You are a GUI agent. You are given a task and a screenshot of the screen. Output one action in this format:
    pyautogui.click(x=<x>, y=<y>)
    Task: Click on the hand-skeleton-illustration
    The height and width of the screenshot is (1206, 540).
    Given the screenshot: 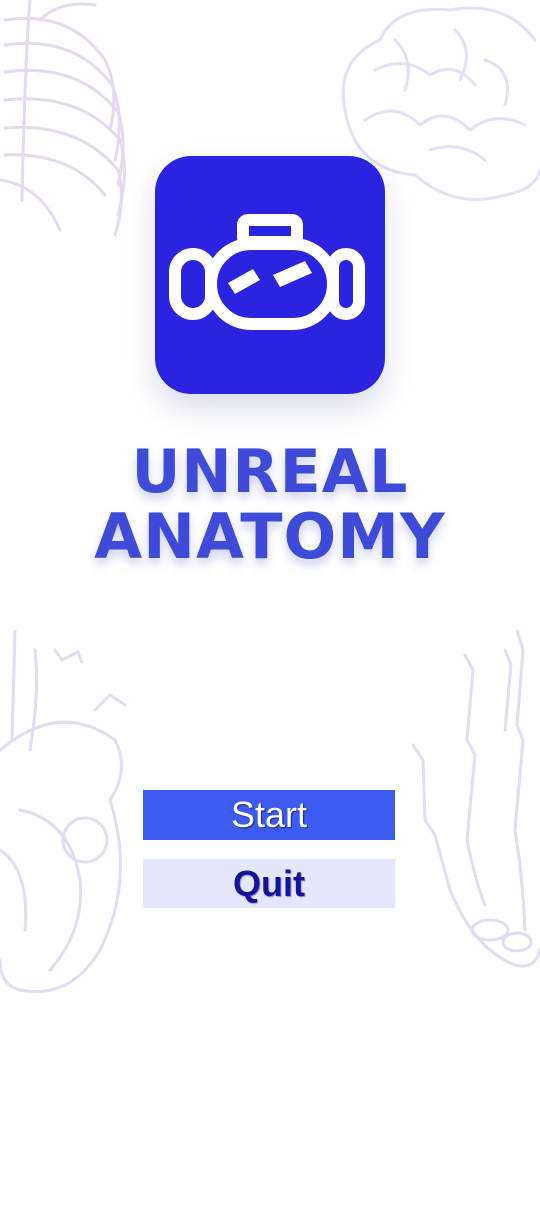 What is the action you would take?
    pyautogui.click(x=475, y=799)
    